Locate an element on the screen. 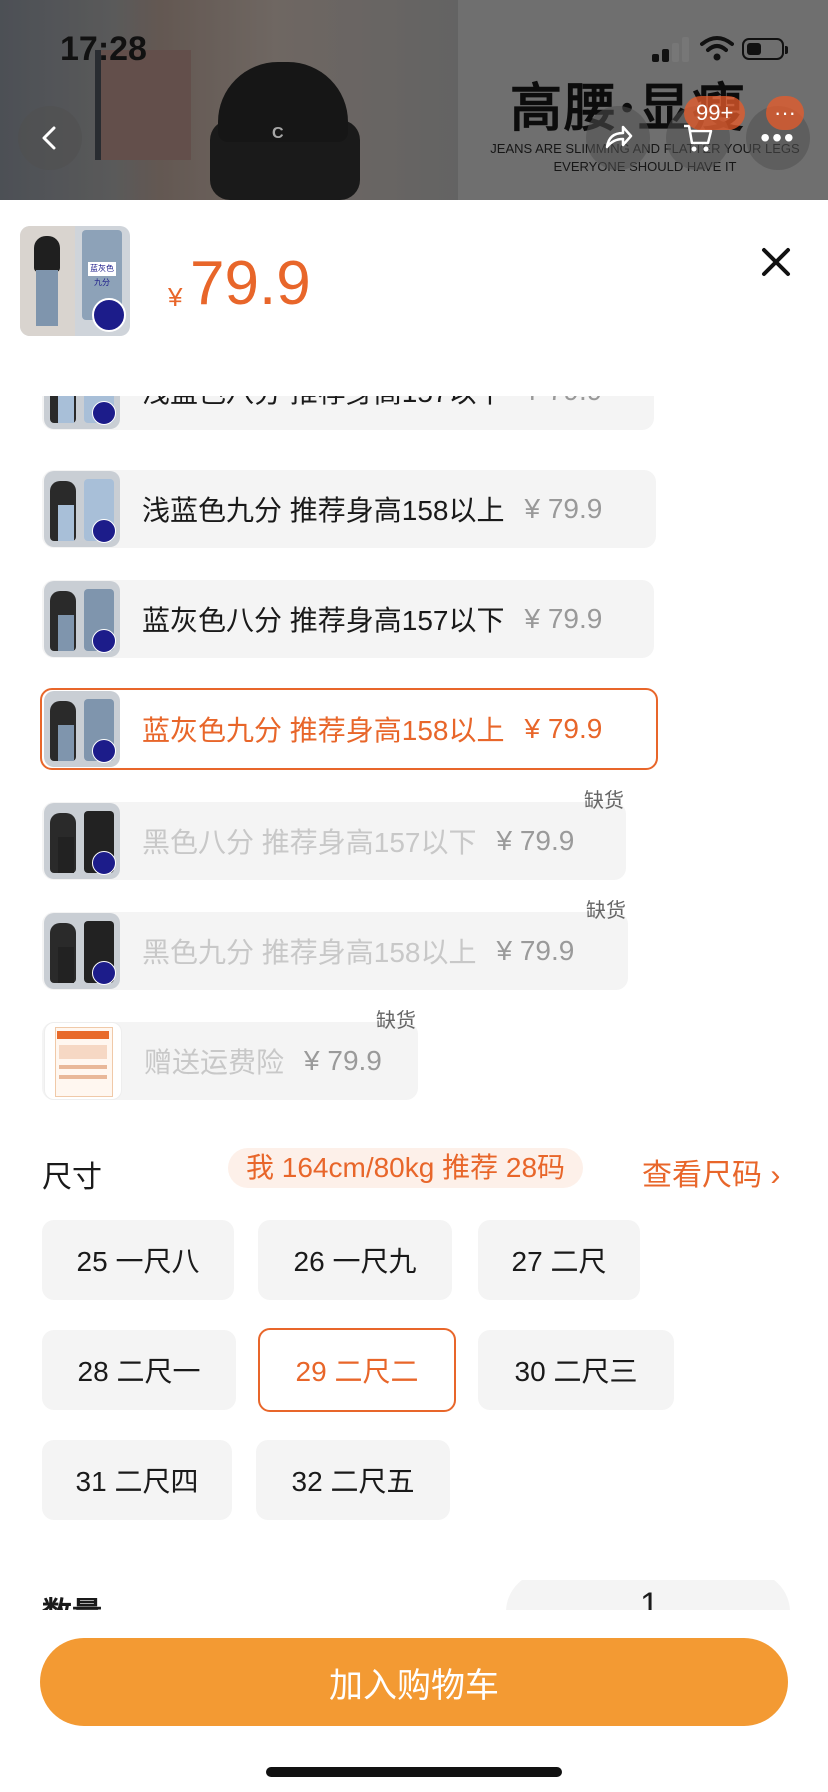 This screenshot has width=828, height=1792. size-option: 30 二尺三 is located at coordinates (576, 1370).